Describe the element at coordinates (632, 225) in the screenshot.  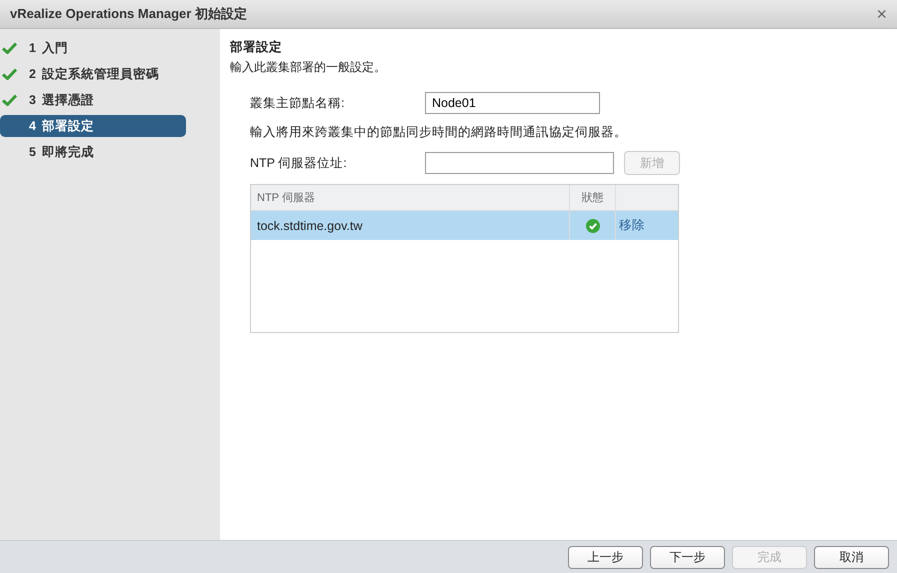
I see `remove-link: 移除` at that location.